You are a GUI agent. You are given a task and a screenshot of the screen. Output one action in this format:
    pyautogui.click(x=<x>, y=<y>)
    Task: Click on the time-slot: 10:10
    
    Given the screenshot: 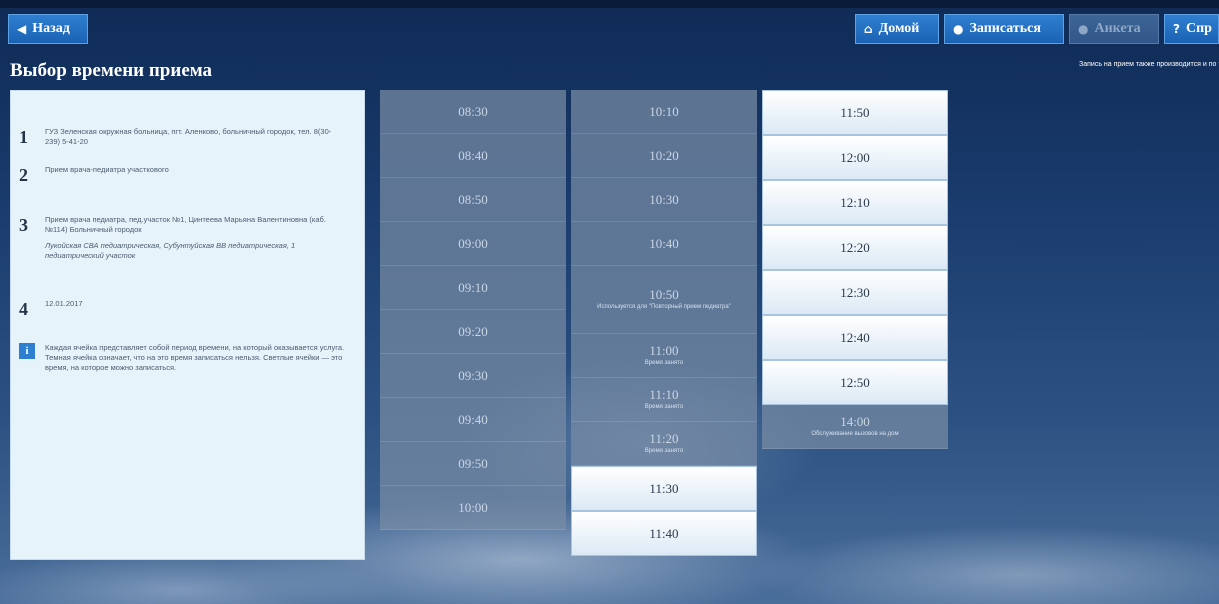 What is the action you would take?
    pyautogui.click(x=664, y=112)
    